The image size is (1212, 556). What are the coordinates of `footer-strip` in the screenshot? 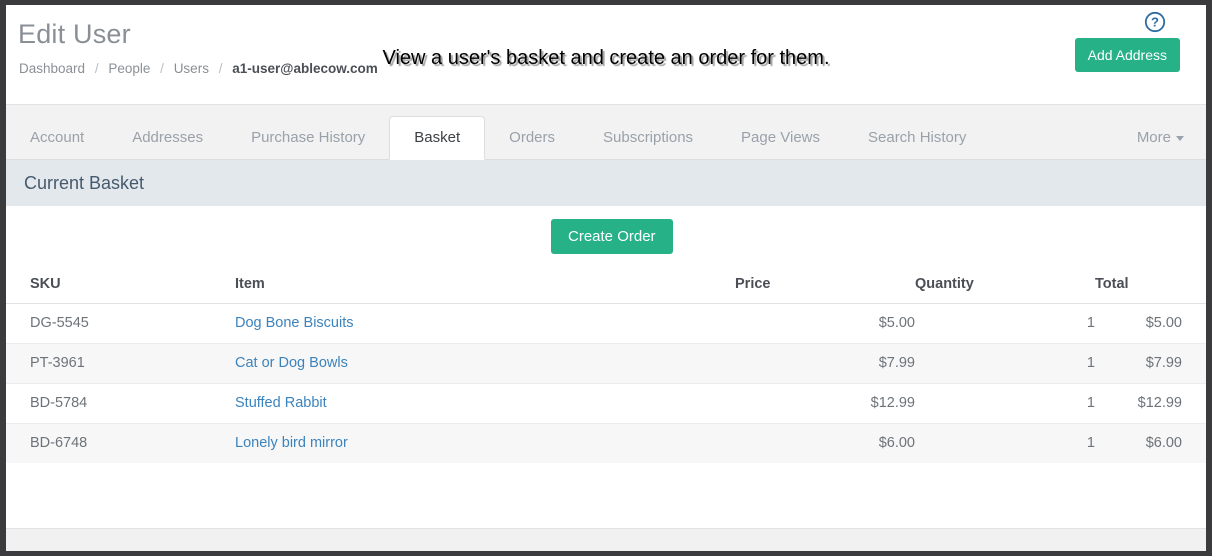 It's located at (606, 539).